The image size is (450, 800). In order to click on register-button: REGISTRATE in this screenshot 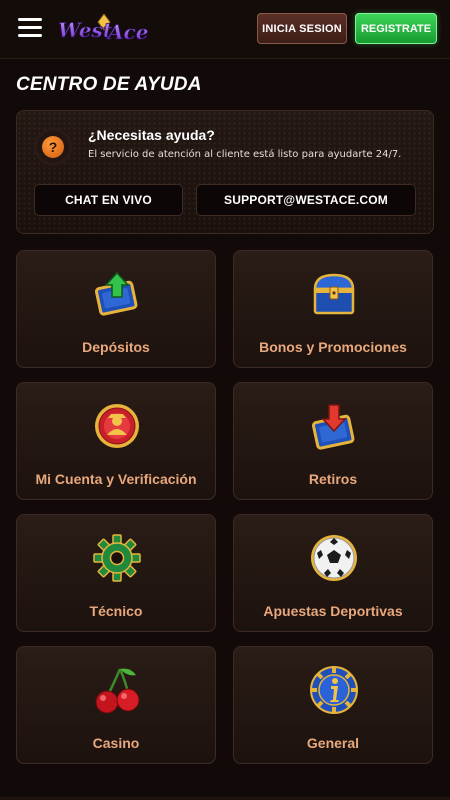, I will do `click(396, 28)`.